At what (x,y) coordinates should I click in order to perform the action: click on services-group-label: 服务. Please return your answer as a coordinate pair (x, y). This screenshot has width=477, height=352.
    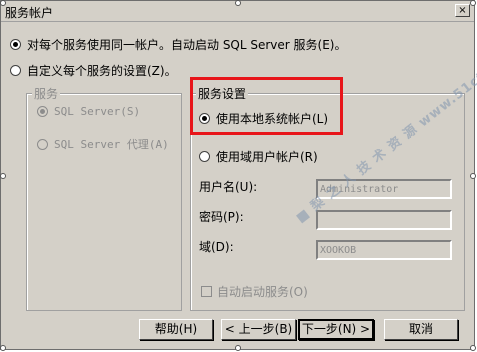
    Looking at the image, I should click on (46, 93).